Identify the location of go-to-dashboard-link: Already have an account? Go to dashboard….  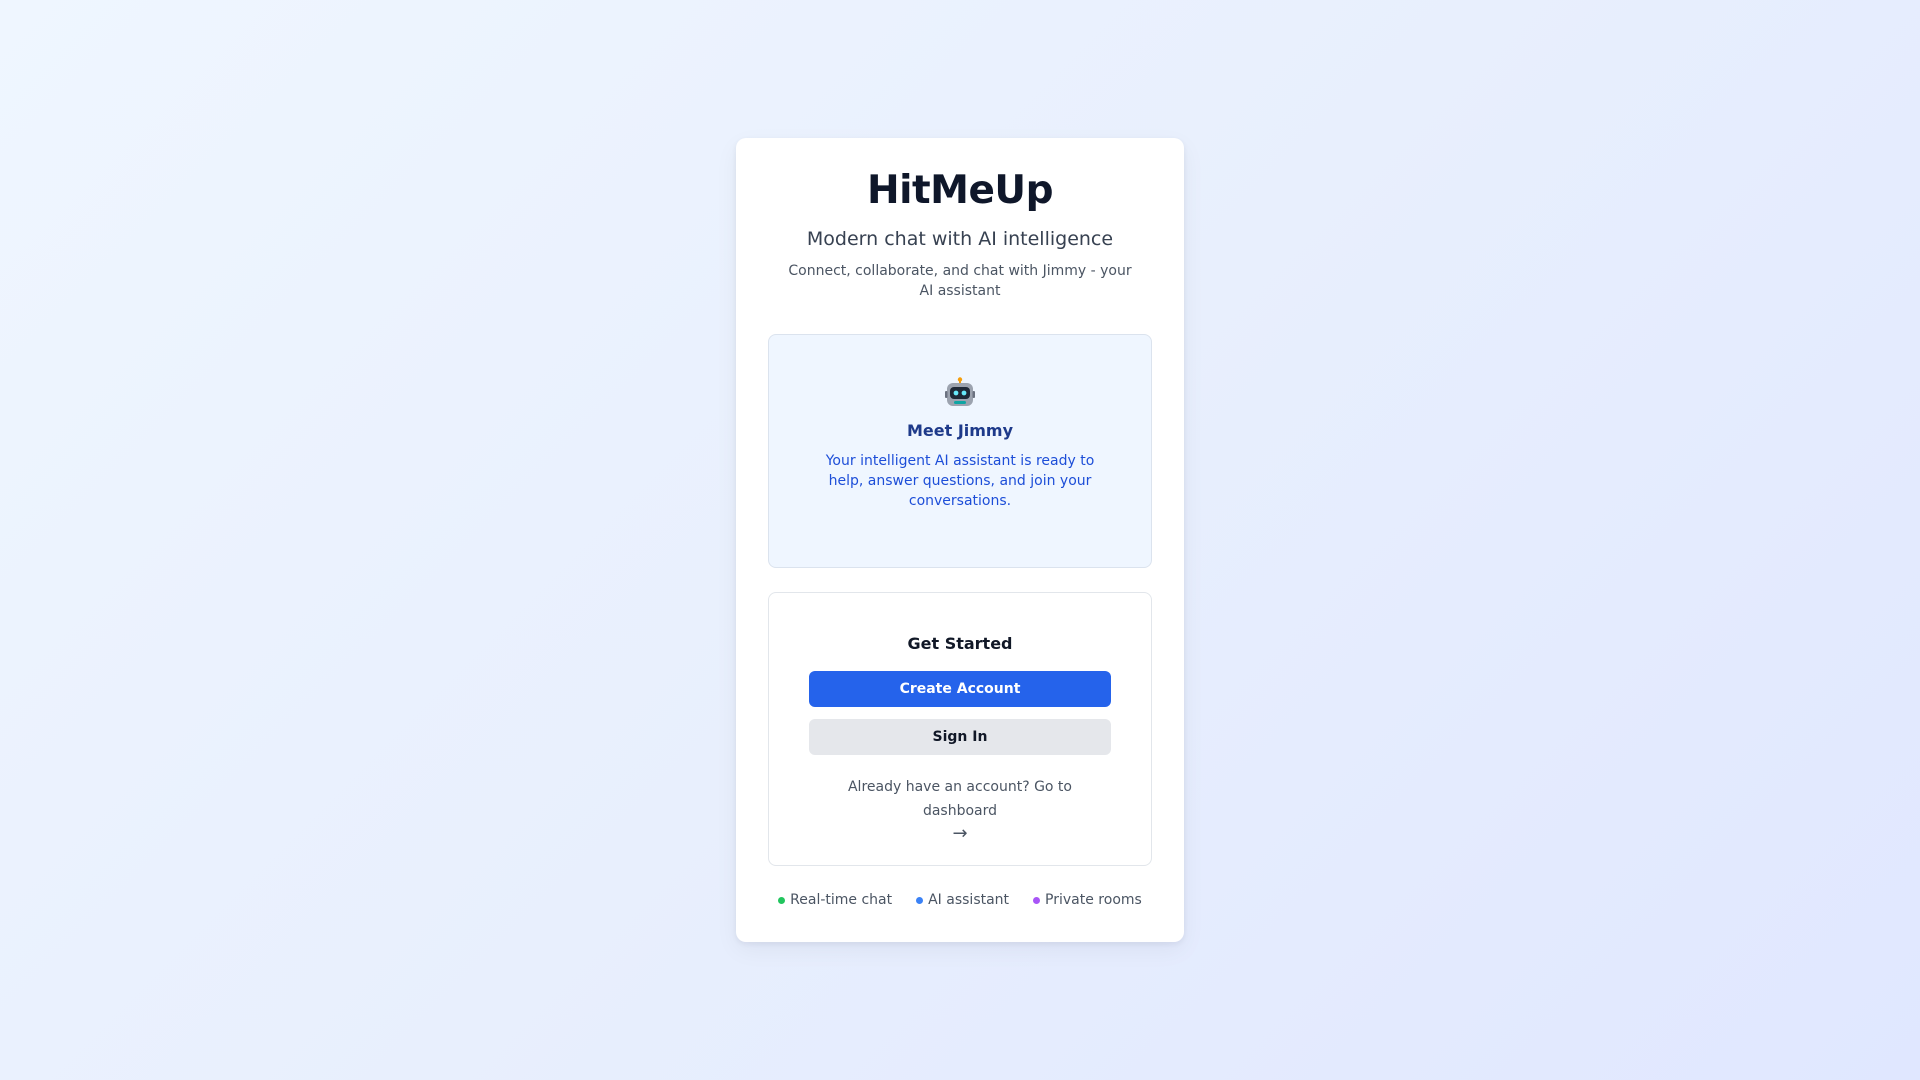
(960, 810).